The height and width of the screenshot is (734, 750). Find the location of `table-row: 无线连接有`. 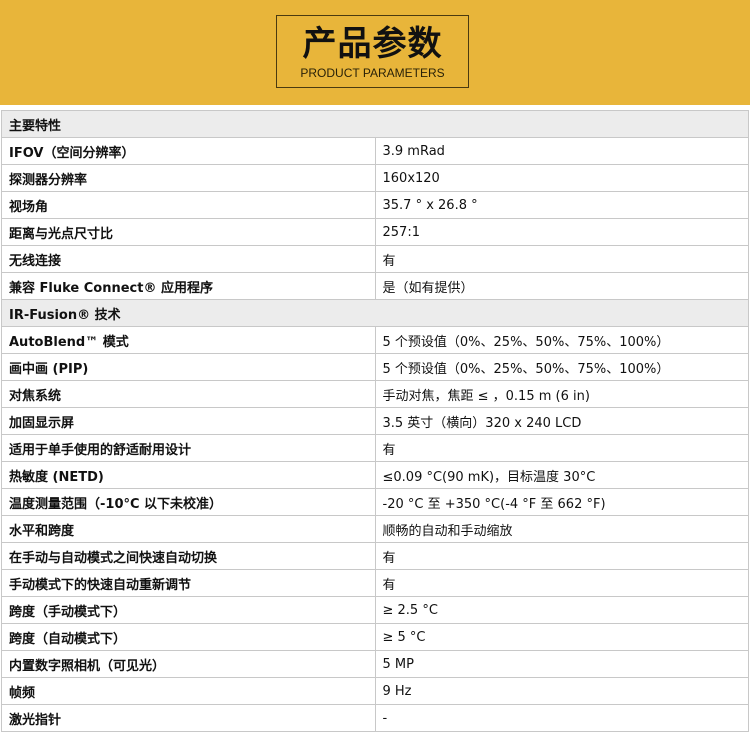

table-row: 无线连接有 is located at coordinates (375, 259).